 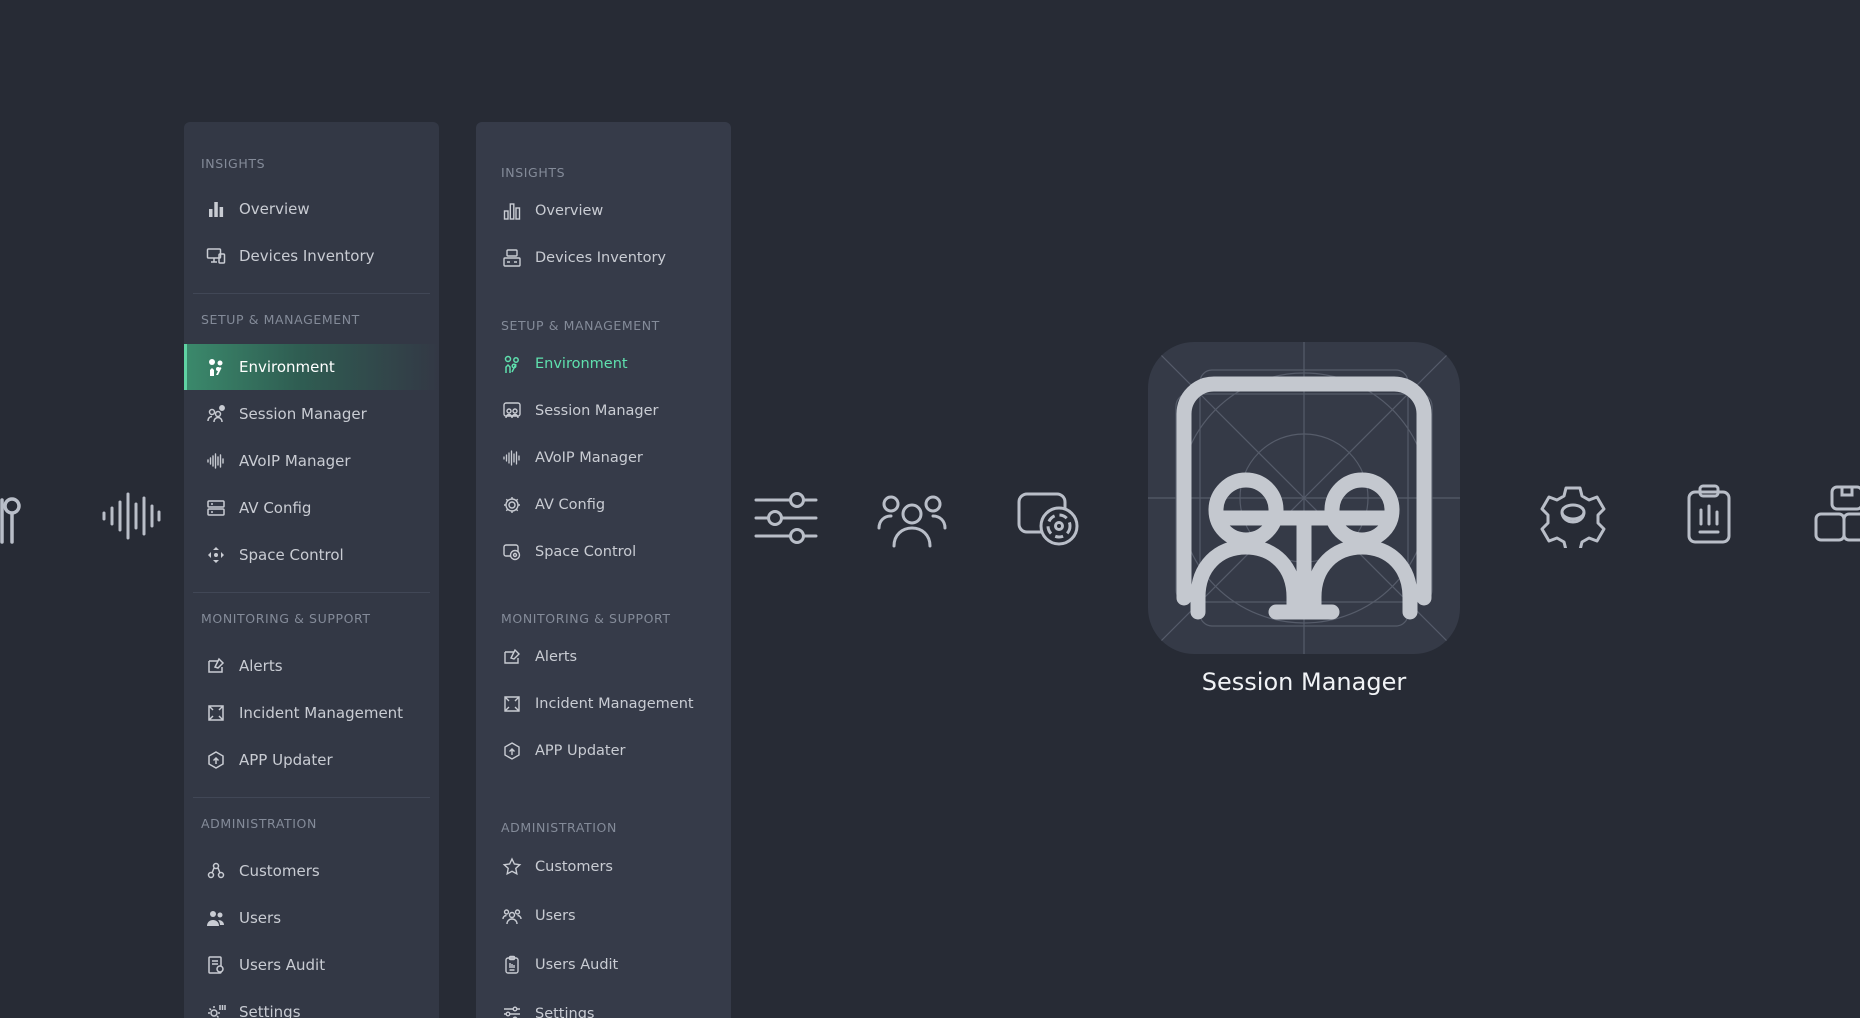 I want to click on featured-icon-label: Session Manager, so click(x=1304, y=682).